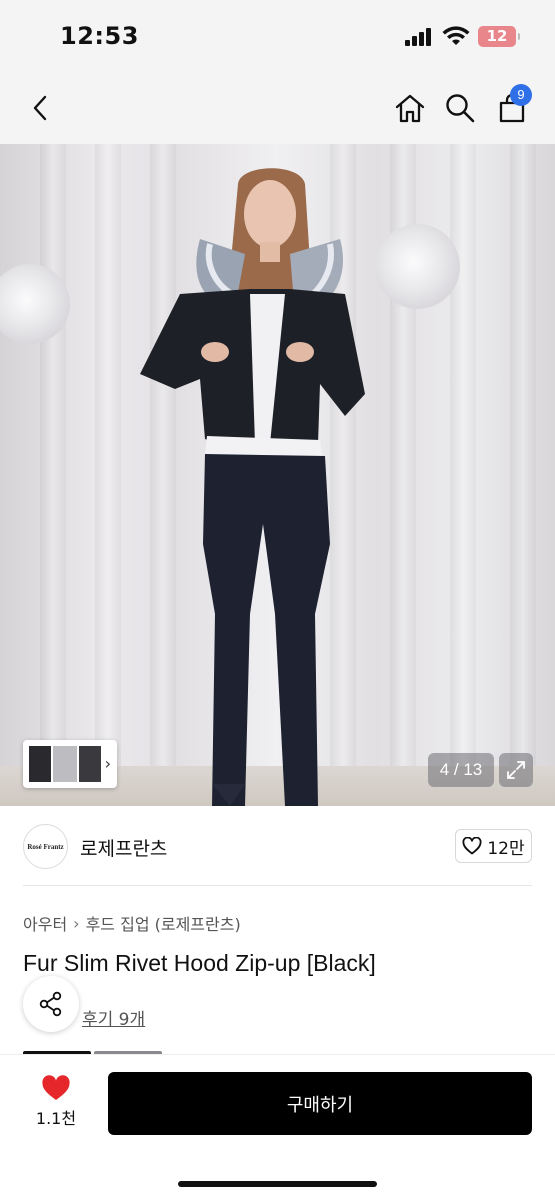  I want to click on brand-logo: Rosé Frantz, so click(45, 846).